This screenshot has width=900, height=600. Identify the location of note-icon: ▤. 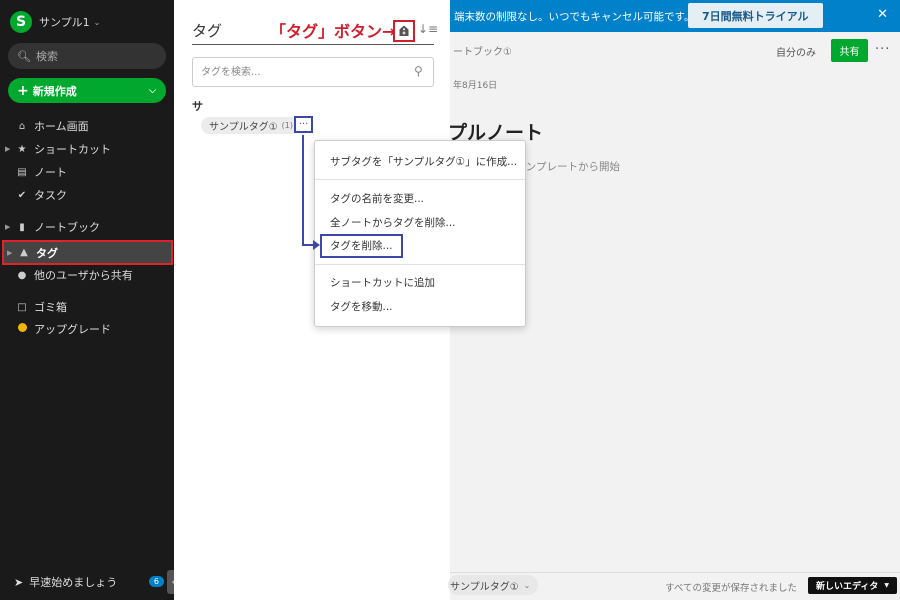
(22, 172).